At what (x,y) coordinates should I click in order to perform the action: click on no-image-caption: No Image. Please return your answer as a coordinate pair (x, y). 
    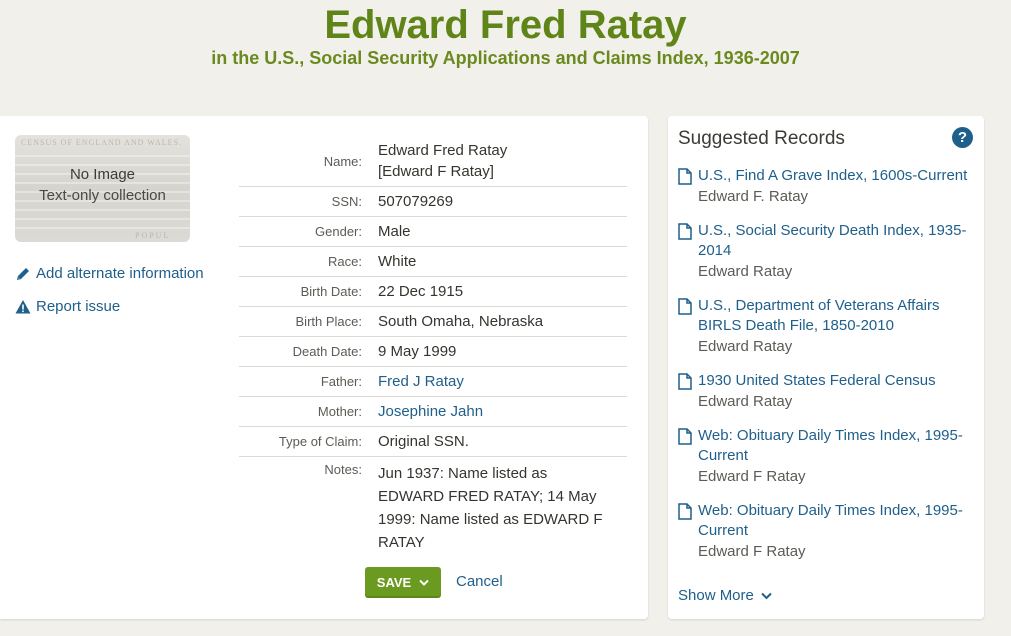
    Looking at the image, I should click on (102, 174).